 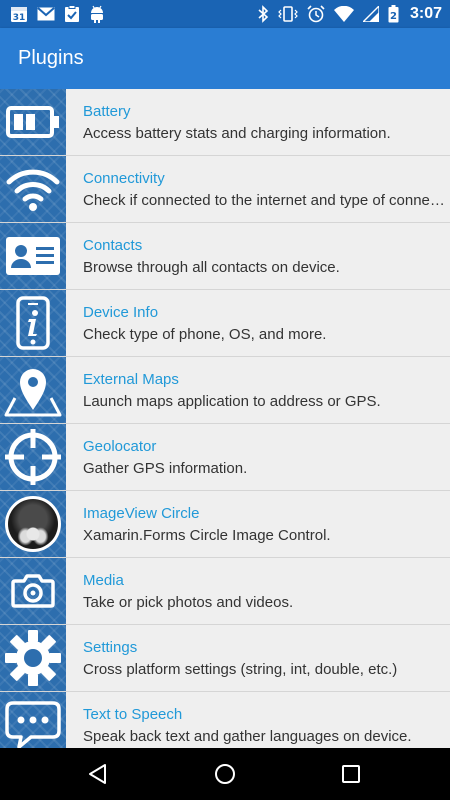 I want to click on list-item-subtitle: Gather GPS information., so click(x=165, y=468).